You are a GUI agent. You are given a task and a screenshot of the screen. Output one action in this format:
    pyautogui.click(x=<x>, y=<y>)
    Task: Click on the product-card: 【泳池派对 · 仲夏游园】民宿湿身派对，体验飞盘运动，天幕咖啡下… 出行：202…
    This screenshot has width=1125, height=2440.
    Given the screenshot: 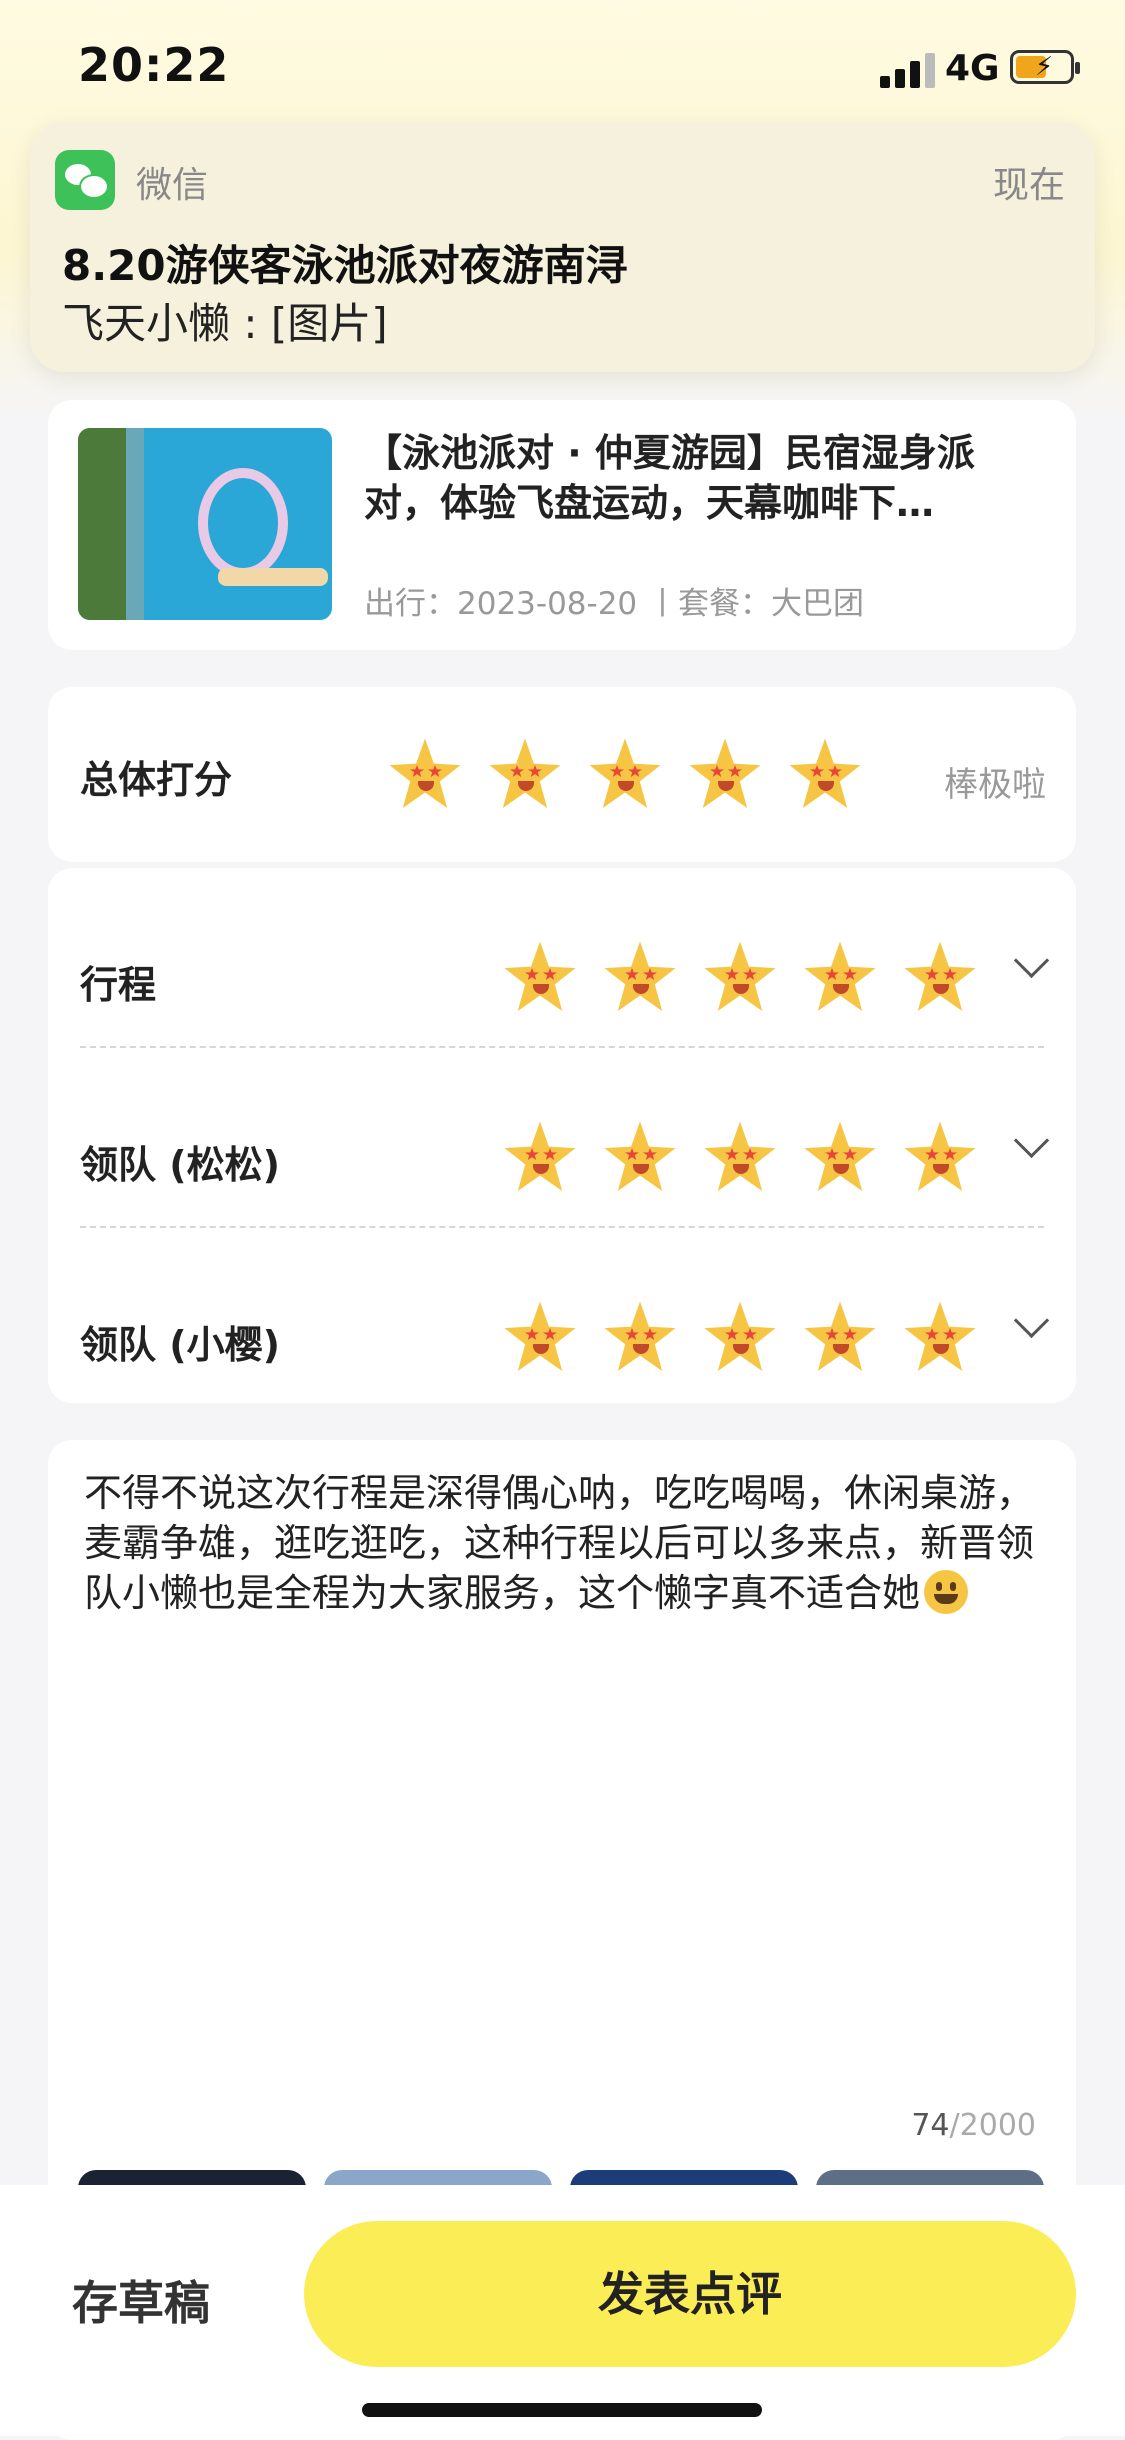 What is the action you would take?
    pyautogui.click(x=562, y=525)
    